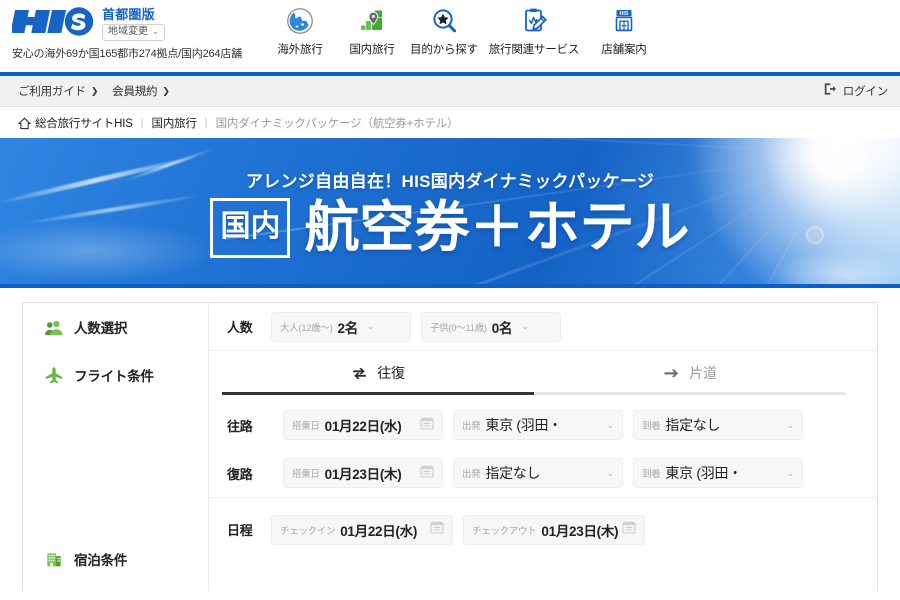 The width and height of the screenshot is (900, 600). I want to click on nav-item-domestic-travel: 国内旅行, so click(372, 30).